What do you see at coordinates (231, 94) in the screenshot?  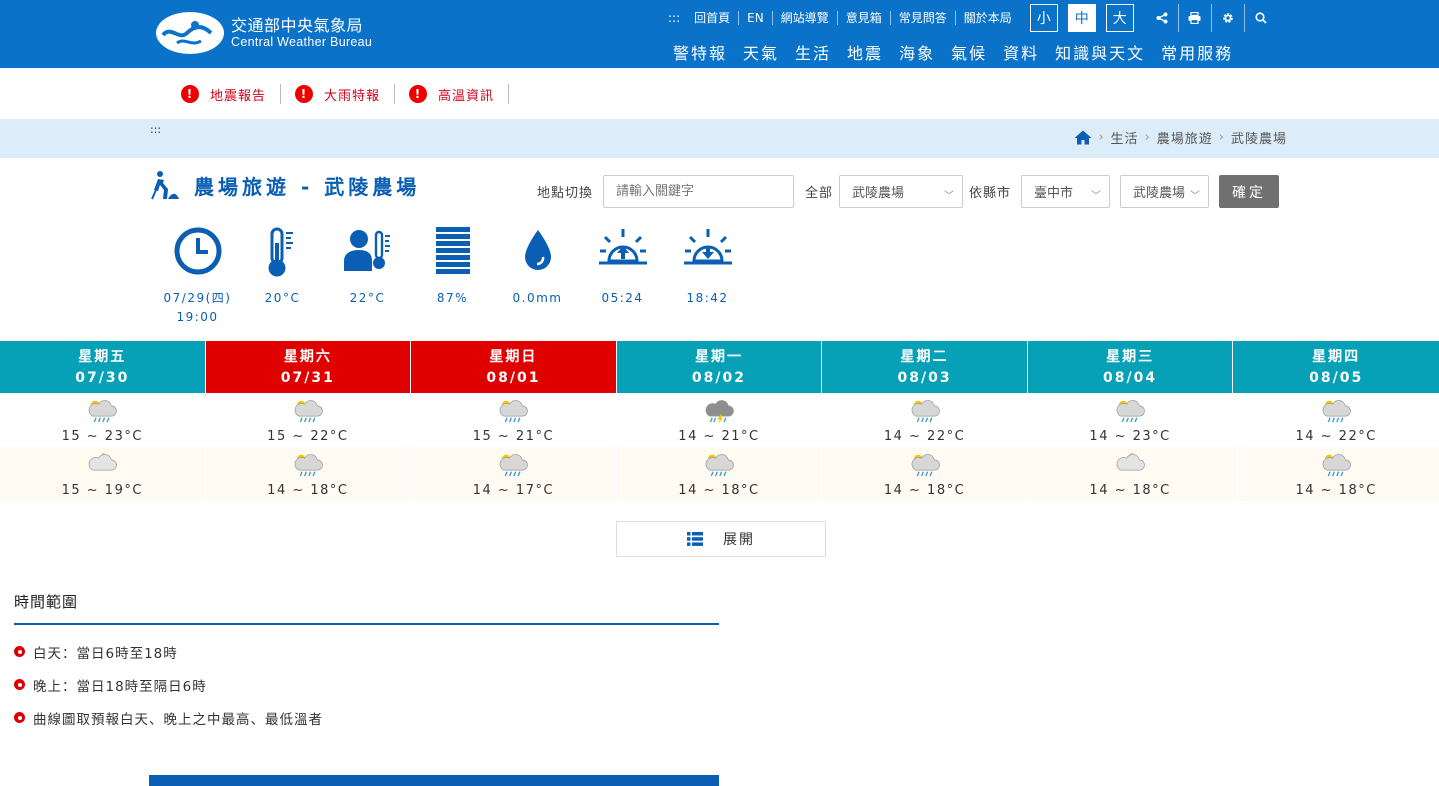 I see `alert-earthquake: ! 地震報告` at bounding box center [231, 94].